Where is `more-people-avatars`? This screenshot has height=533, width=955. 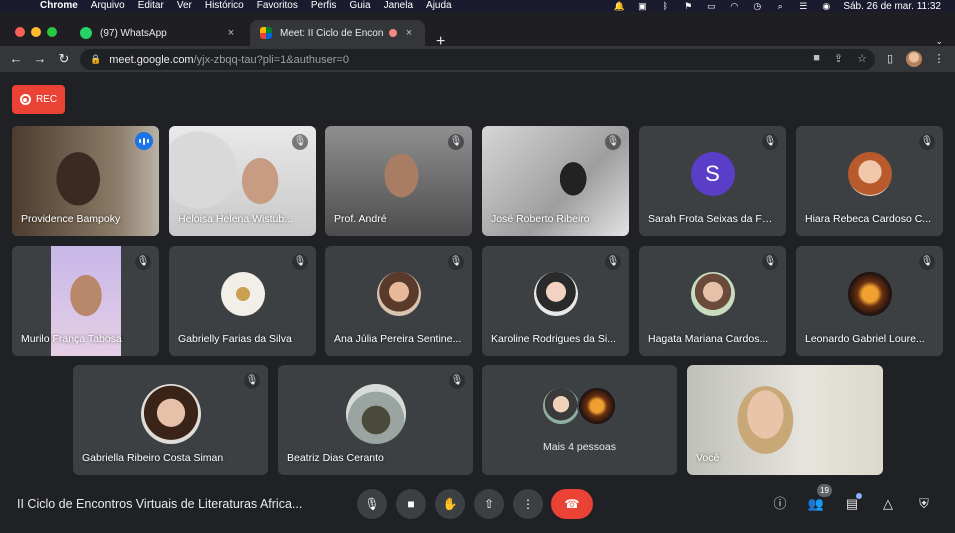
more-people-avatars is located at coordinates (579, 406).